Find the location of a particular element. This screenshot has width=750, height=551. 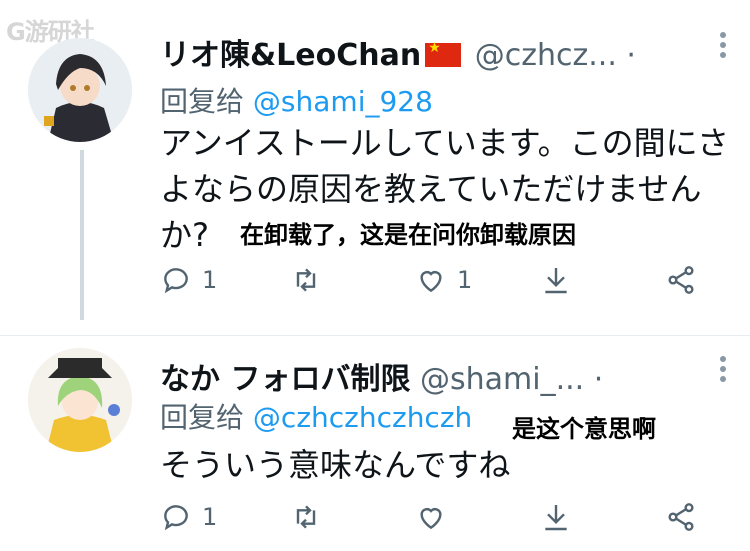

reply-to-mention: @czhczhczhczh is located at coordinates (362, 417).